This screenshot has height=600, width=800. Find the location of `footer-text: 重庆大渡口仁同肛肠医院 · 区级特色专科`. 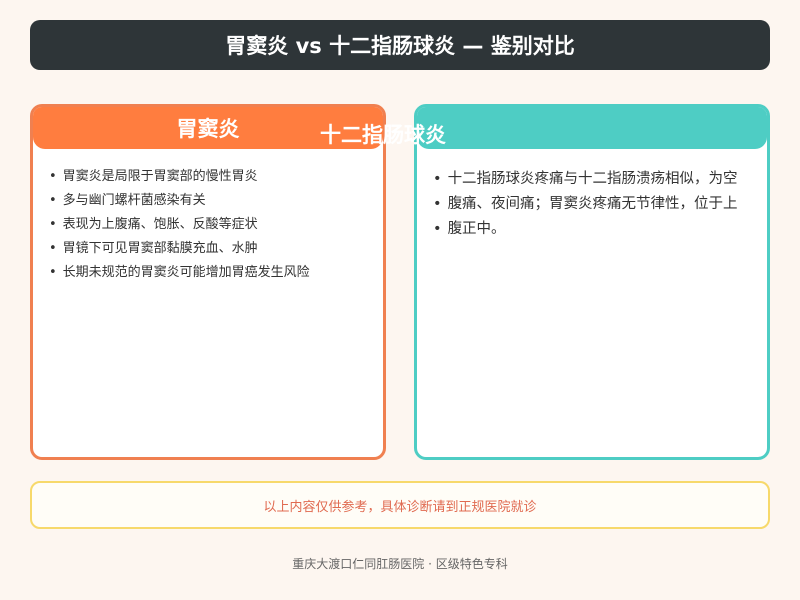

footer-text: 重庆大渡口仁同肛肠医院 · 区级特色专科 is located at coordinates (400, 564).